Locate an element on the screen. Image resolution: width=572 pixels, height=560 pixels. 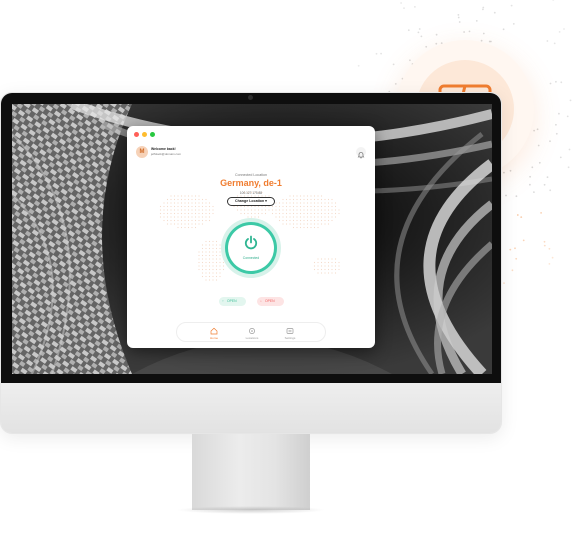
change-location-label: Change Location is located at coordinates (250, 201).